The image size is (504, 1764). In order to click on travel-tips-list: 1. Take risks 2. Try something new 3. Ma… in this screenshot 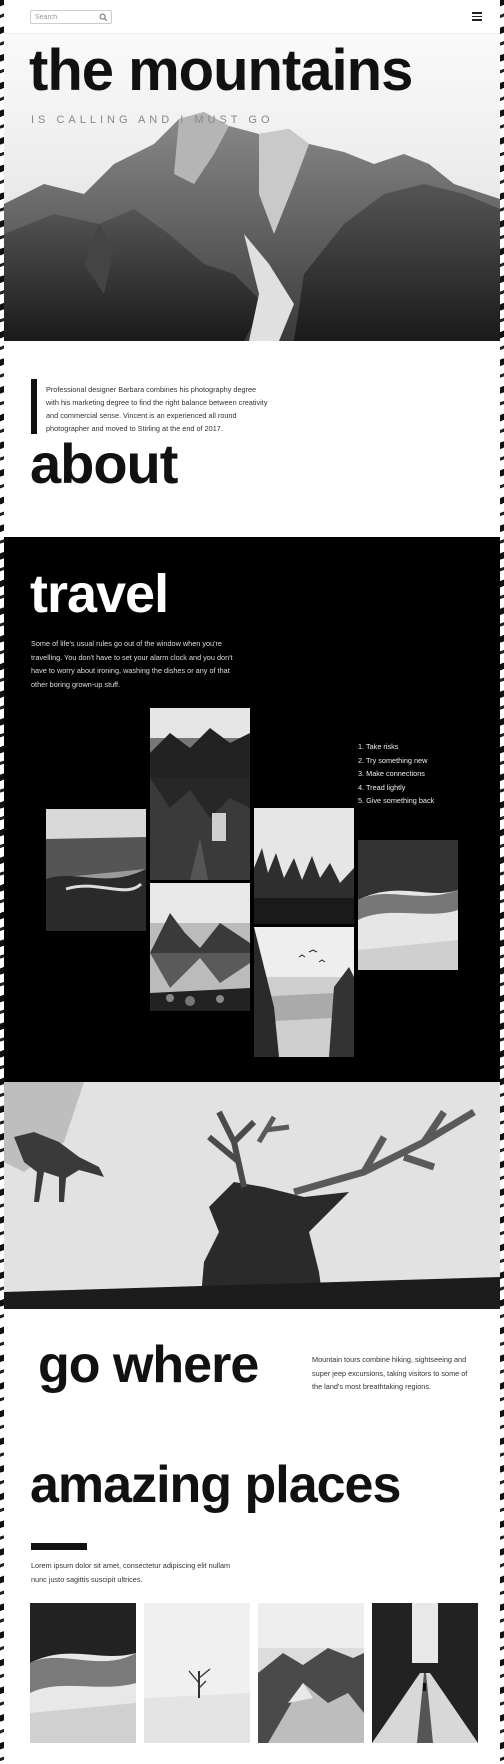, I will do `click(396, 774)`.